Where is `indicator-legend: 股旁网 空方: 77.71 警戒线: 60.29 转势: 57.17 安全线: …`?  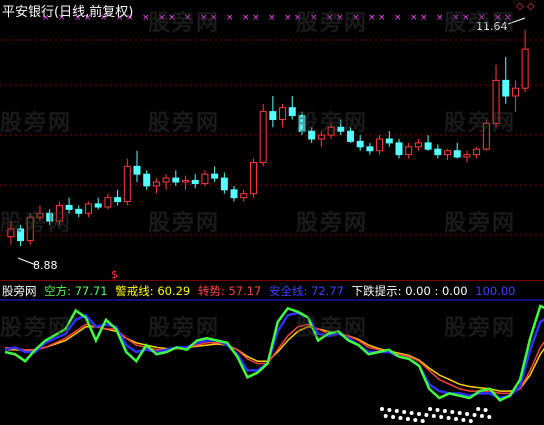
indicator-legend: 股旁网 空方: 77.71 警戒线: 60.29 转势: 57.17 安全线: … is located at coordinates (261, 291).